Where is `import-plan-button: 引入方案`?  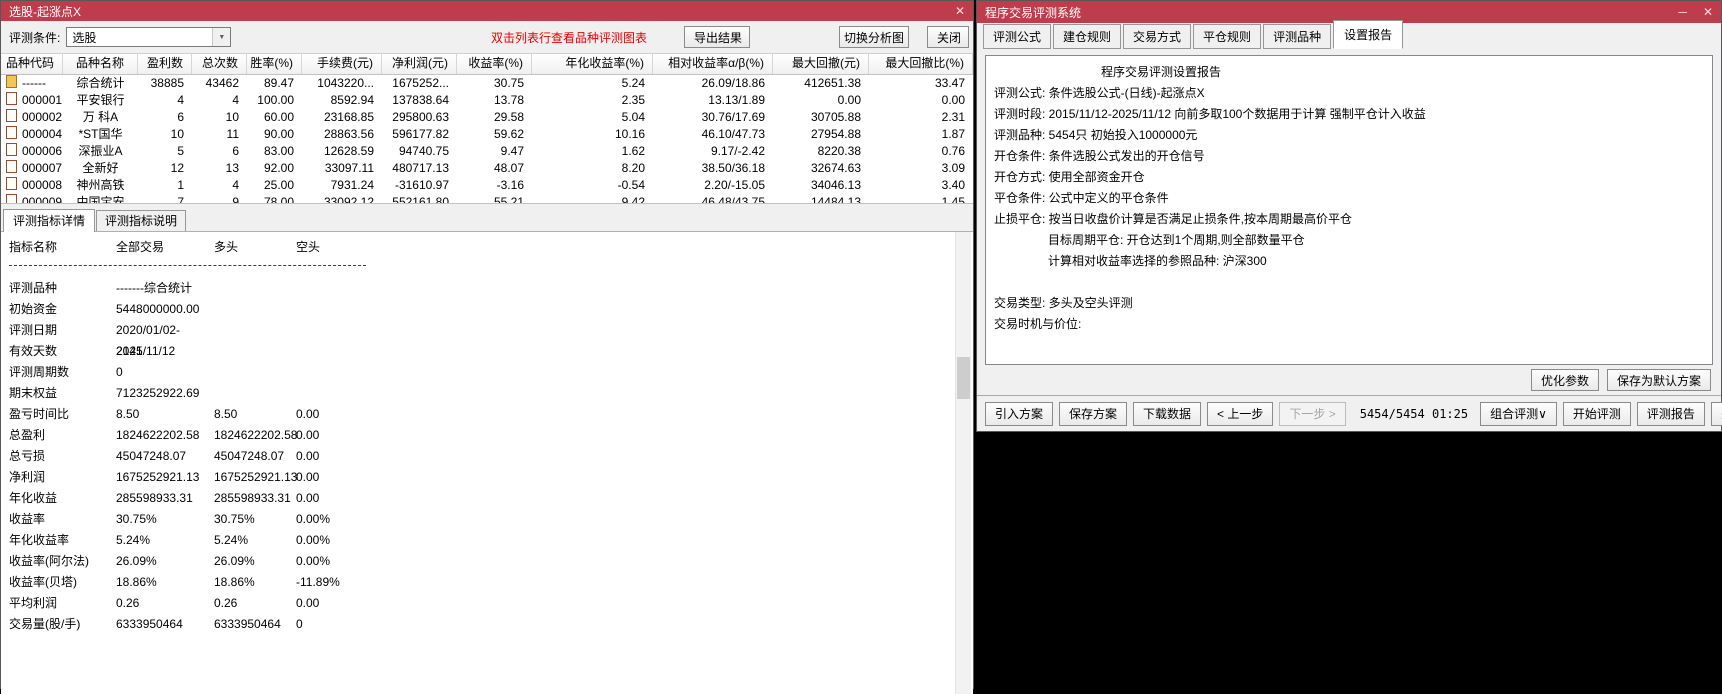 import-plan-button: 引入方案 is located at coordinates (1019, 413).